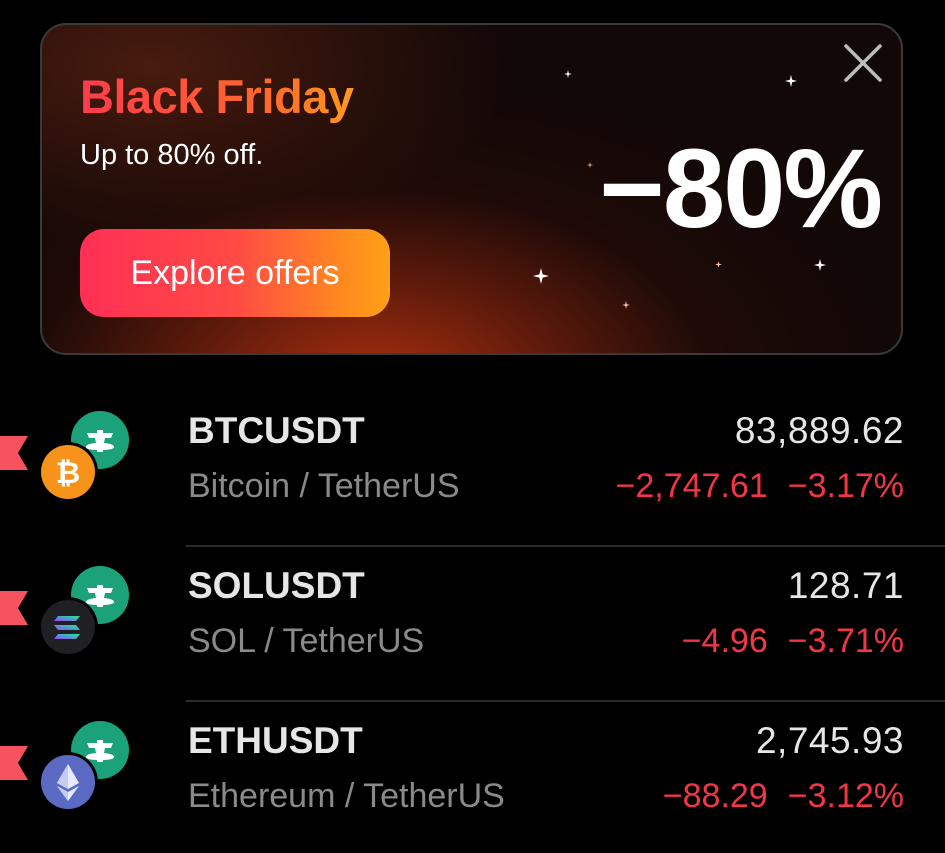  Describe the element at coordinates (172, 155) in the screenshot. I see `banner-subtitle: Up to 80% off.` at that location.